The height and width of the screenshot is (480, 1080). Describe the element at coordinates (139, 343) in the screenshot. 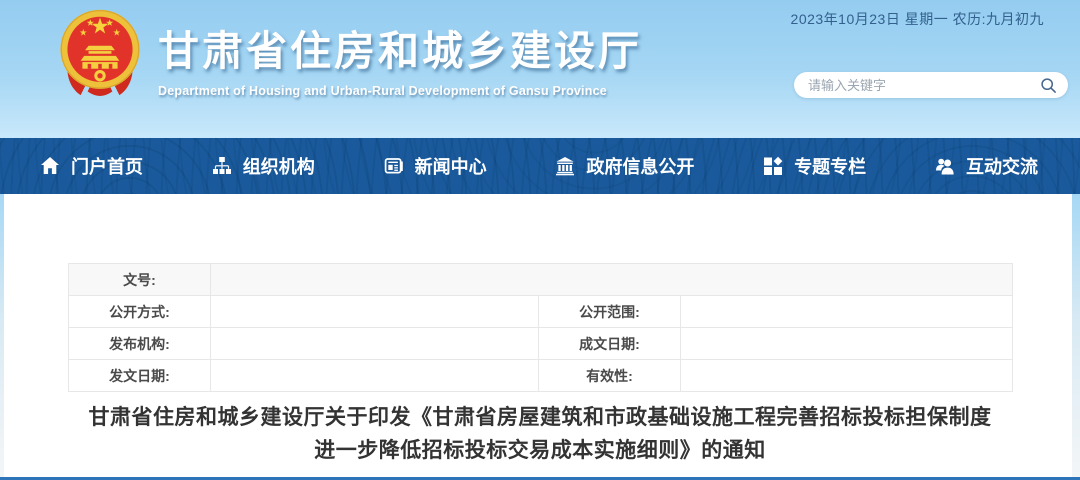

I see `meta-label: 发布机构:` at that location.